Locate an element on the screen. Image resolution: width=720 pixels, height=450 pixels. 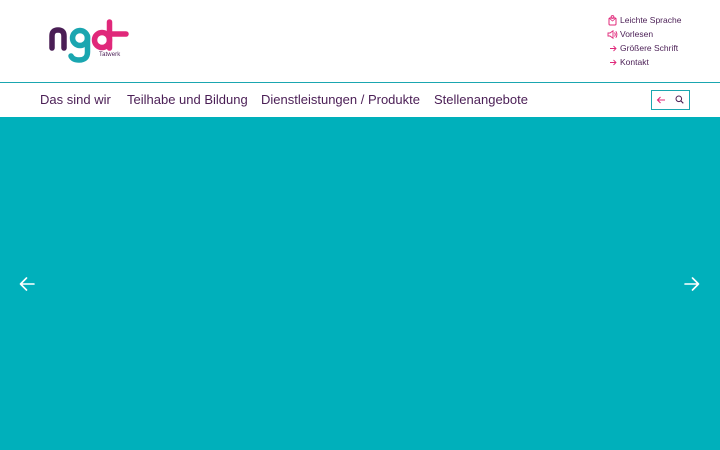
nav-item-dienstleistungen-produkte: Dienstleistungen / Produkte is located at coordinates (340, 99).